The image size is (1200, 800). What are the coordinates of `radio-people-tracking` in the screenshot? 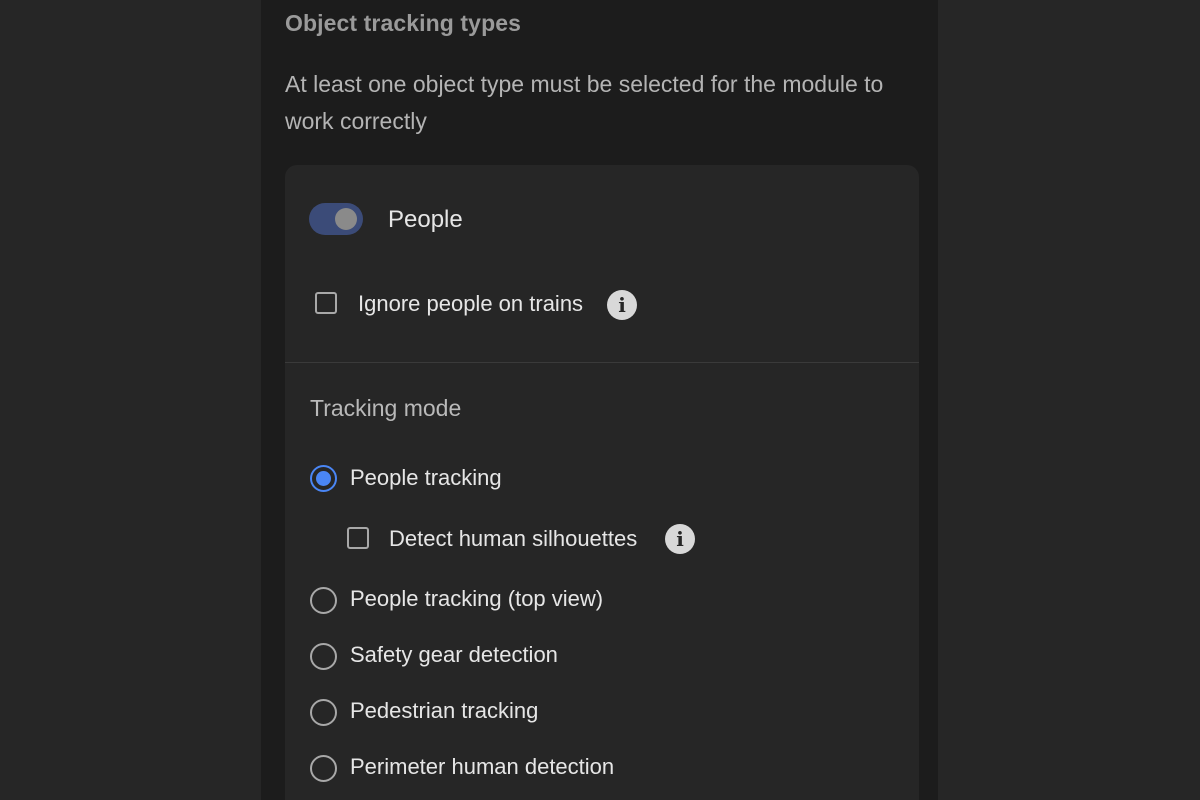 It's located at (323, 478).